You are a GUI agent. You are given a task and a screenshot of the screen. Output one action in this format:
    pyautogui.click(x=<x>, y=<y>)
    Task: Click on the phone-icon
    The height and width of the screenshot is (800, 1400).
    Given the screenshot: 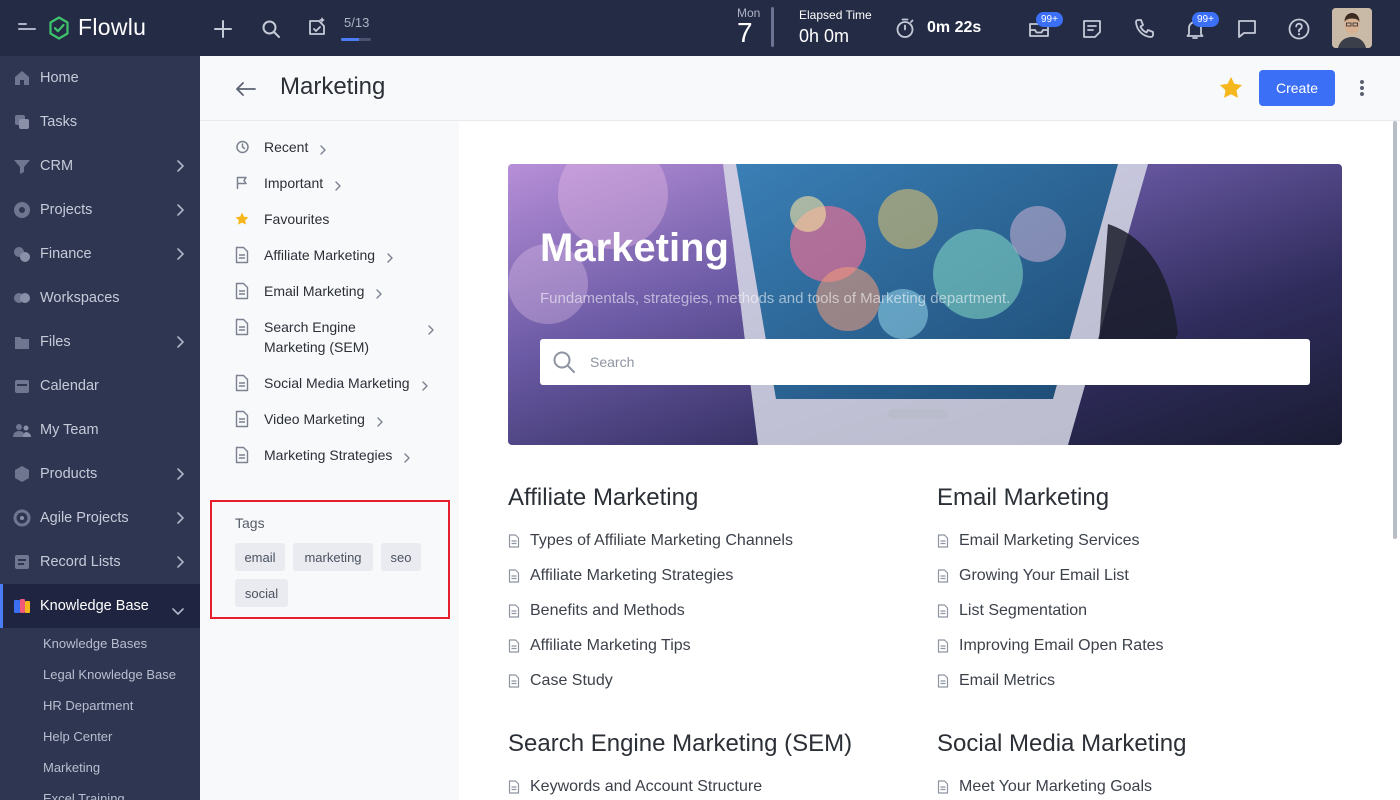 What is the action you would take?
    pyautogui.click(x=1144, y=29)
    